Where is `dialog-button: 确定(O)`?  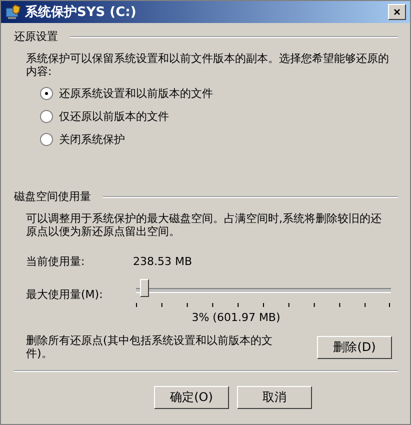
dialog-button: 确定(O) is located at coordinates (191, 397).